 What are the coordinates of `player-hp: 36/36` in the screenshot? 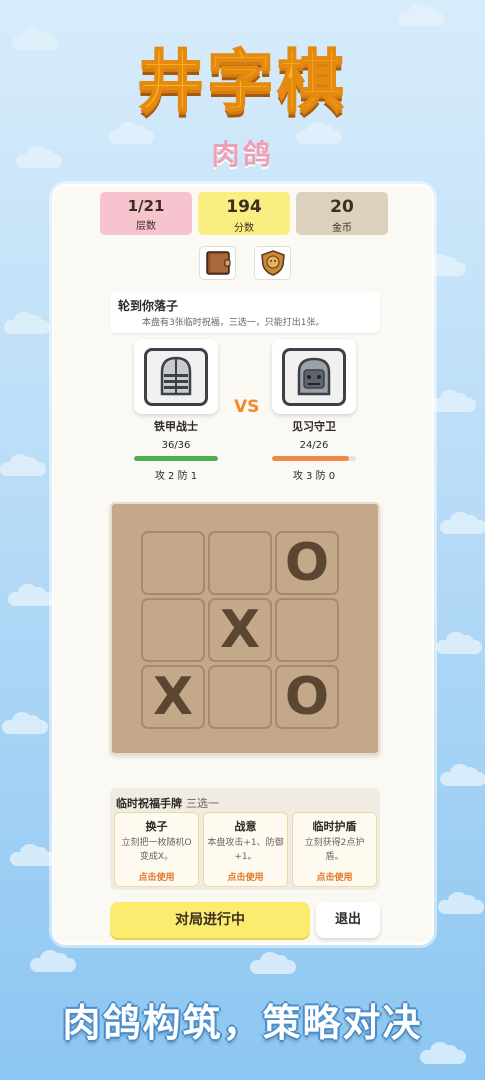 It's located at (176, 445).